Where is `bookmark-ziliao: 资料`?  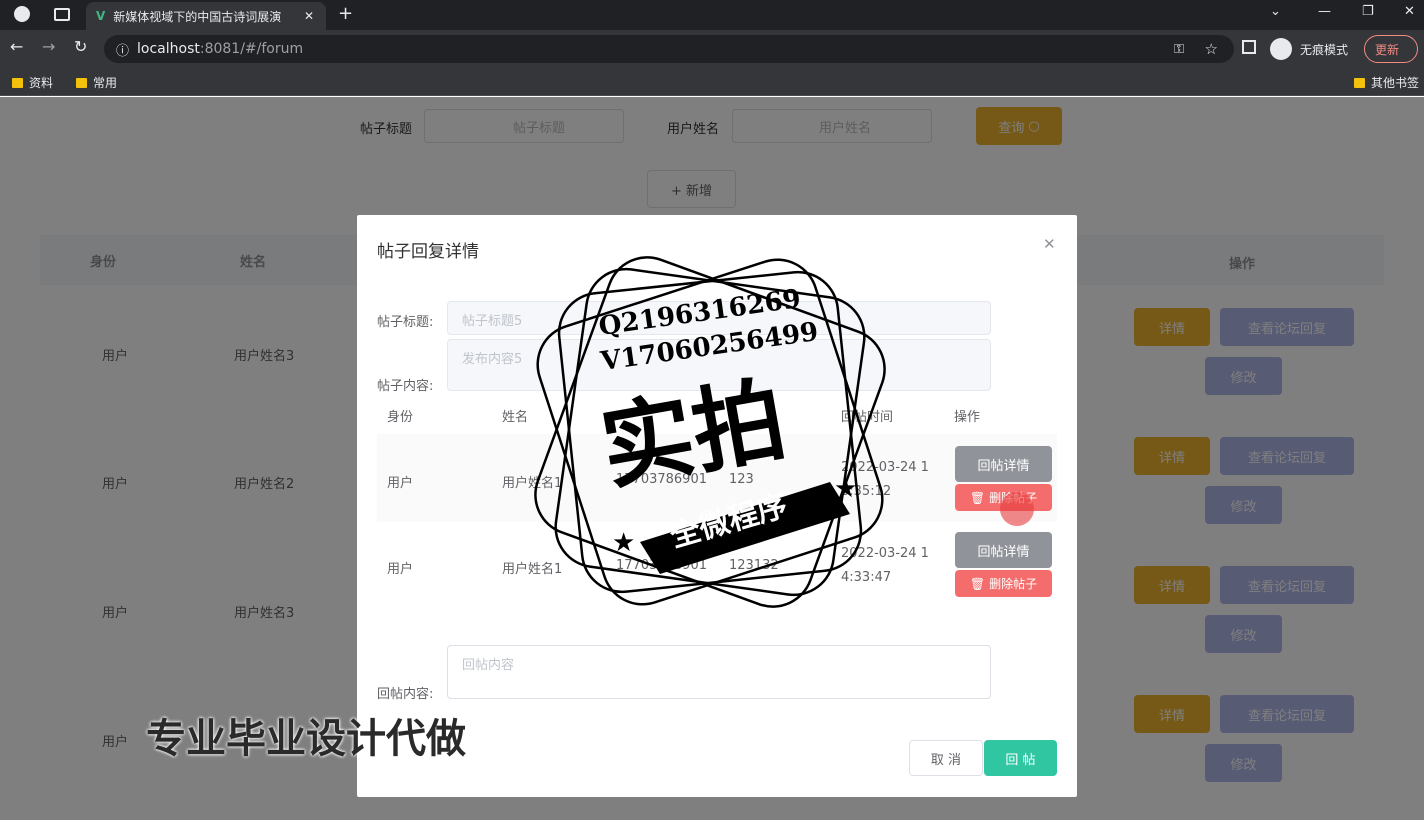
bookmark-ziliao: 资料 is located at coordinates (32, 82).